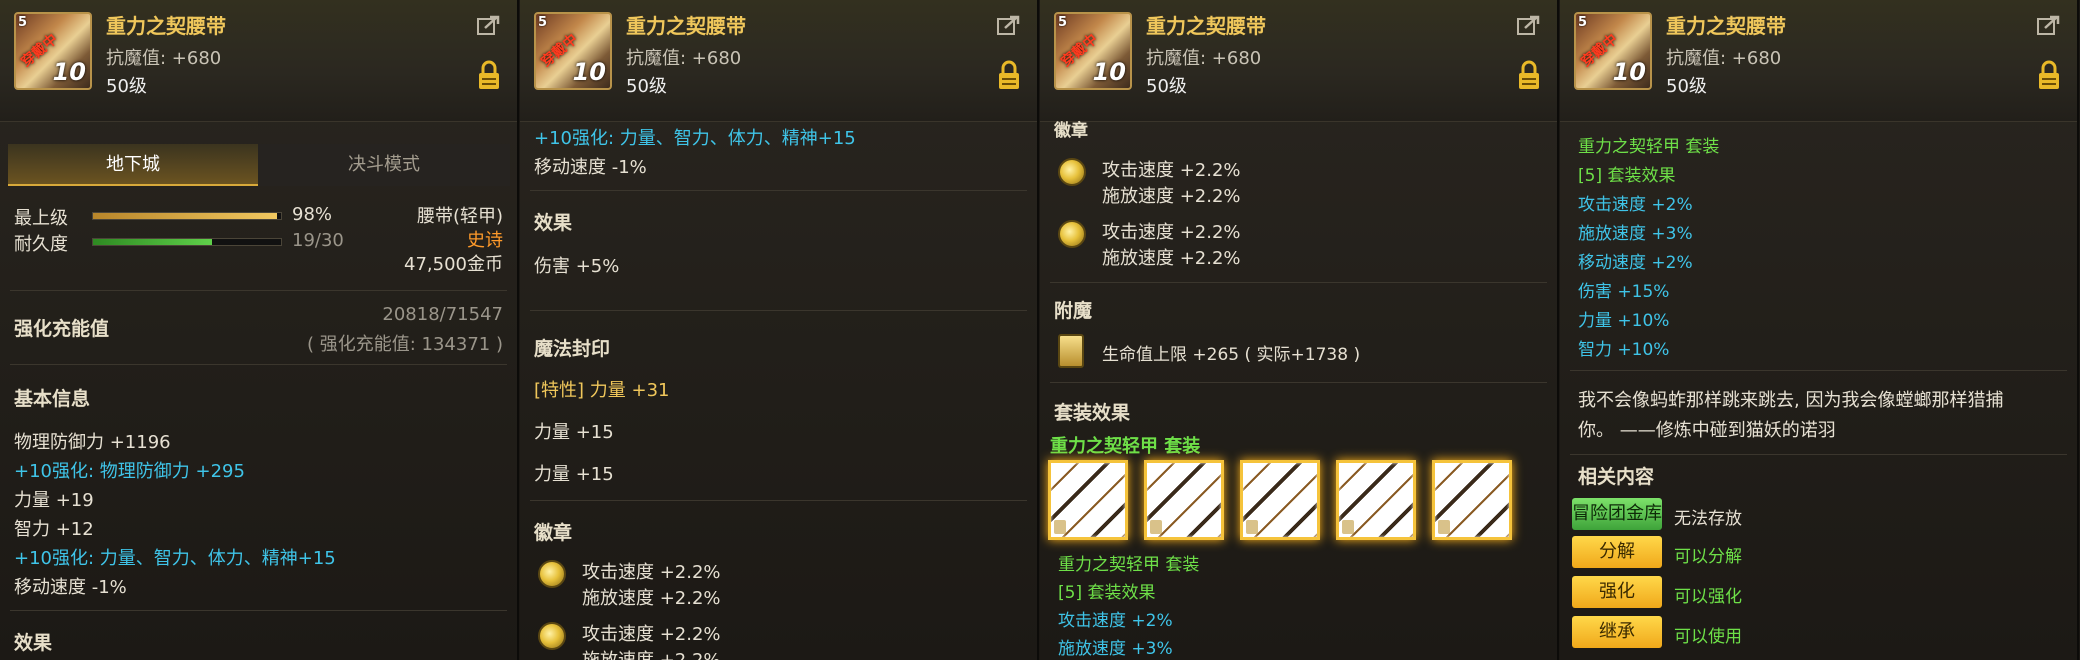  What do you see at coordinates (1707, 430) in the screenshot?
I see `flavor-text-line: 你。 ——修炼中碰到猫妖的诺羽` at bounding box center [1707, 430].